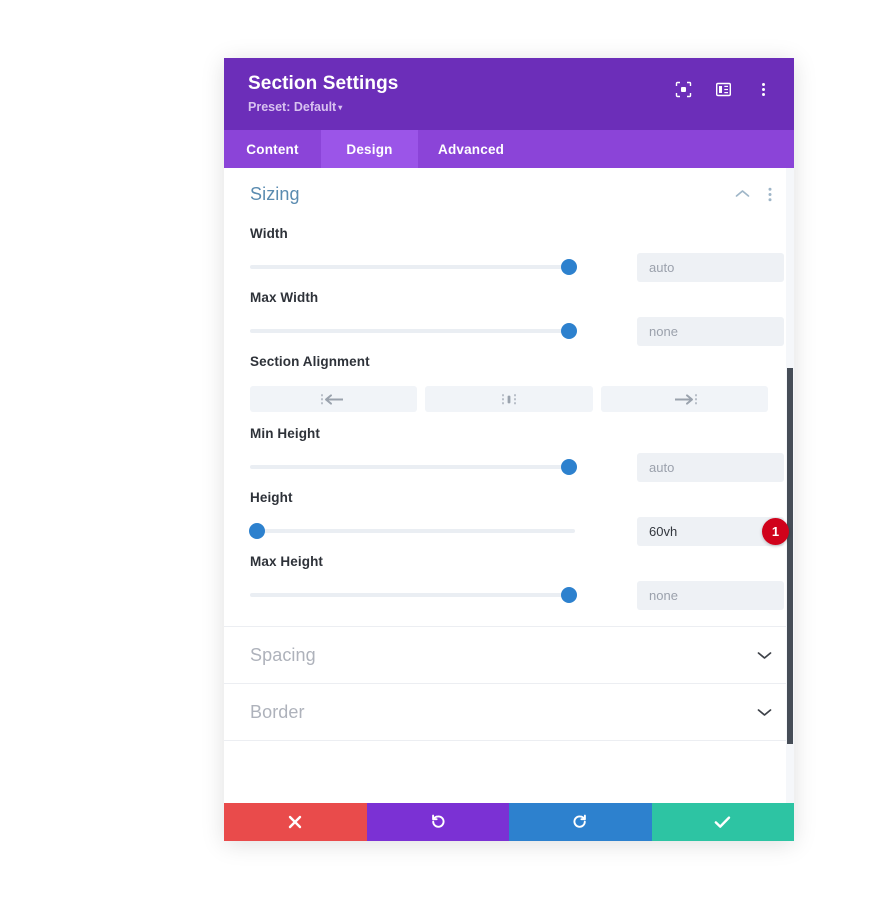 The image size is (880, 924). I want to click on step-badge-1: 1, so click(775, 531).